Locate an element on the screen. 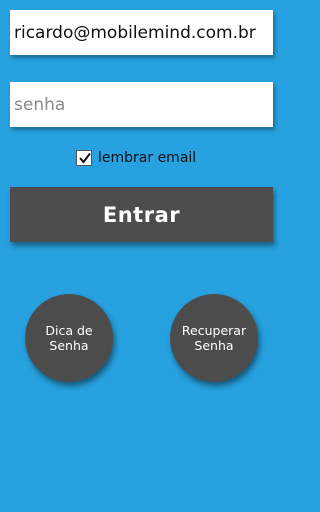  remember-email-option: lembrar email is located at coordinates (136, 158).